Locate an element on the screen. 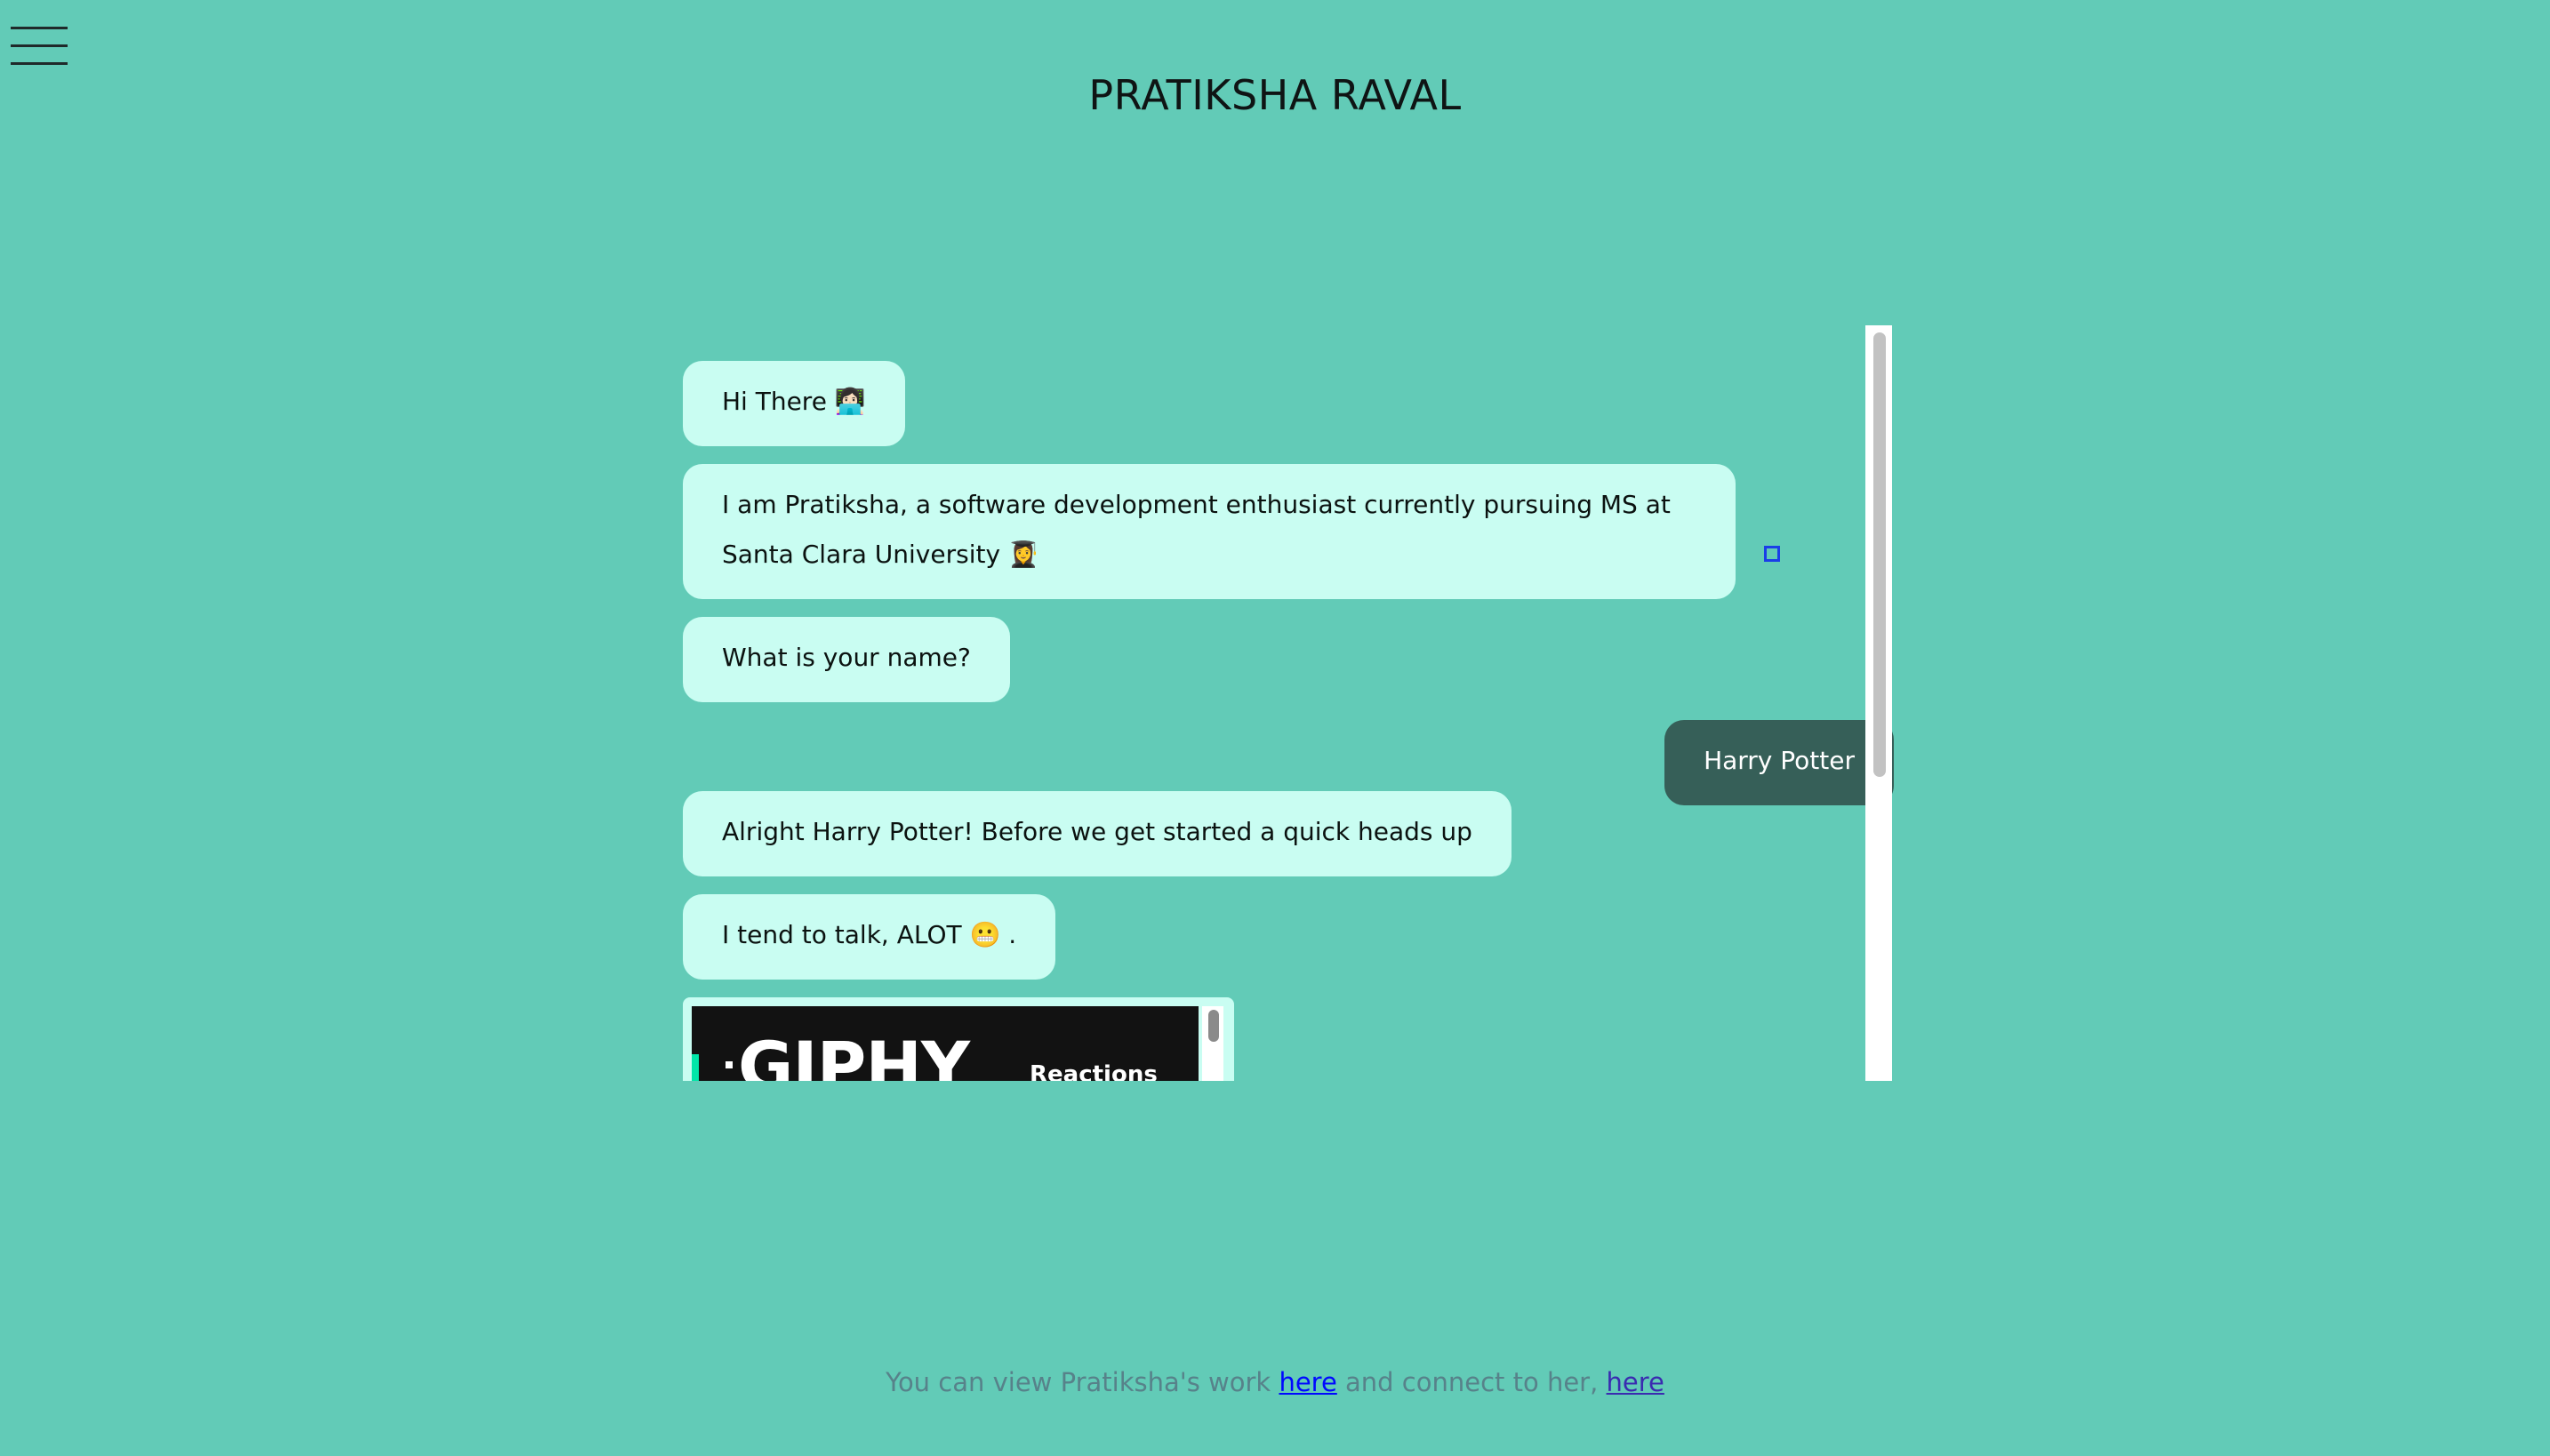 This screenshot has width=2550, height=1456. chat-scrollbar is located at coordinates (1878, 703).